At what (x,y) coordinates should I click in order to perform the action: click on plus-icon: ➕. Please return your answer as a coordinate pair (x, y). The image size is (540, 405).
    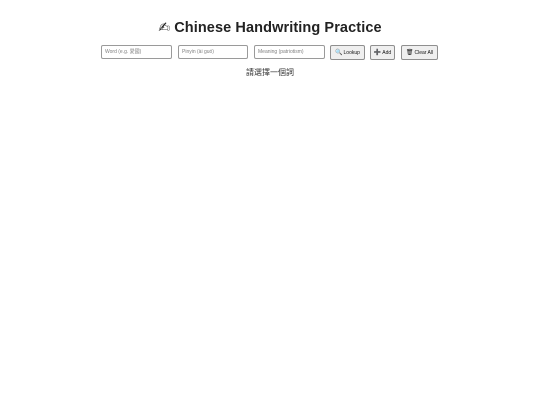
    Looking at the image, I should click on (377, 52).